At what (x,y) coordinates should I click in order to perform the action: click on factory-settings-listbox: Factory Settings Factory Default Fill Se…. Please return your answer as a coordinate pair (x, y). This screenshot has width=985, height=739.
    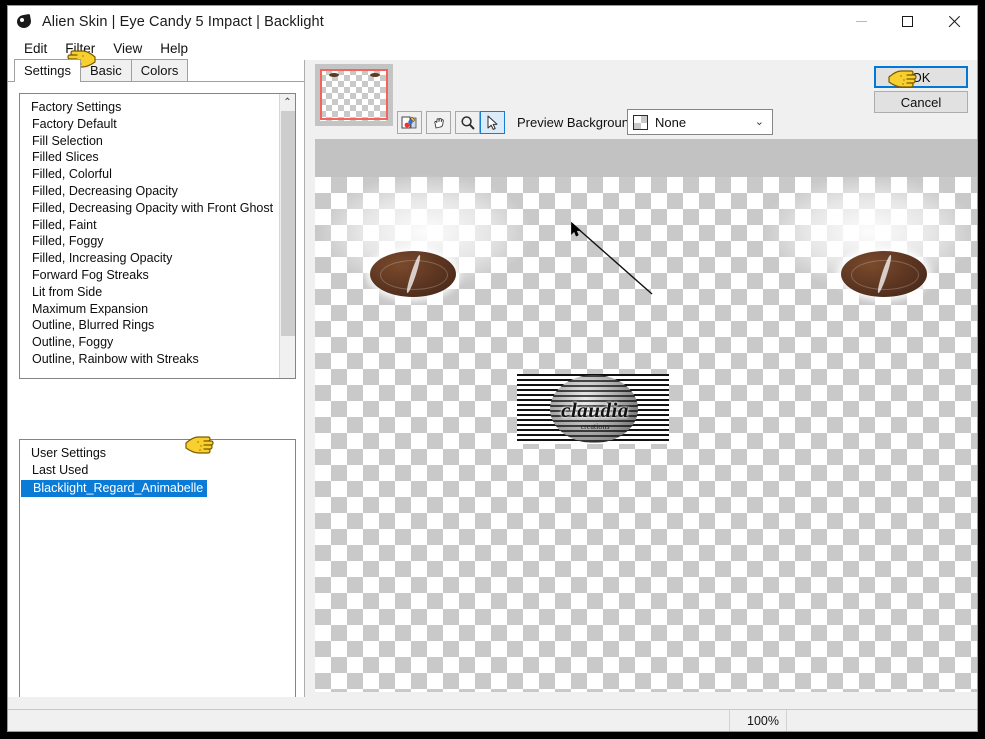
    Looking at the image, I should click on (157, 236).